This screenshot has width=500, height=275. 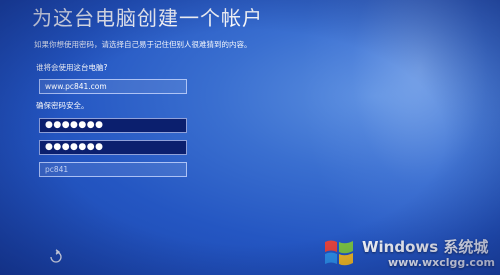 I want to click on back-button, so click(x=56, y=257).